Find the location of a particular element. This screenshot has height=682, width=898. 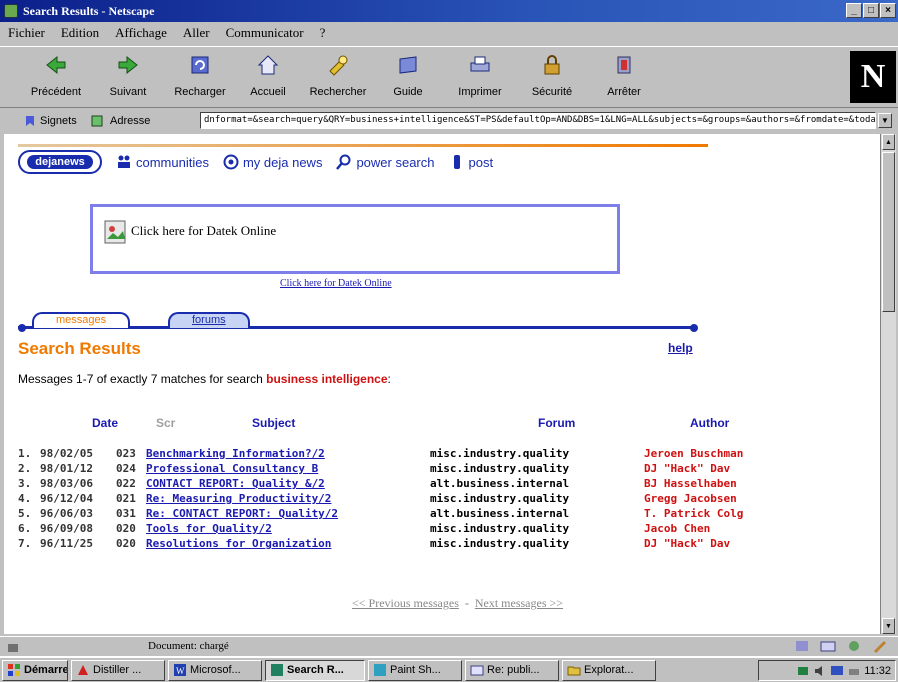

clock: 11:32 is located at coordinates (877, 671).